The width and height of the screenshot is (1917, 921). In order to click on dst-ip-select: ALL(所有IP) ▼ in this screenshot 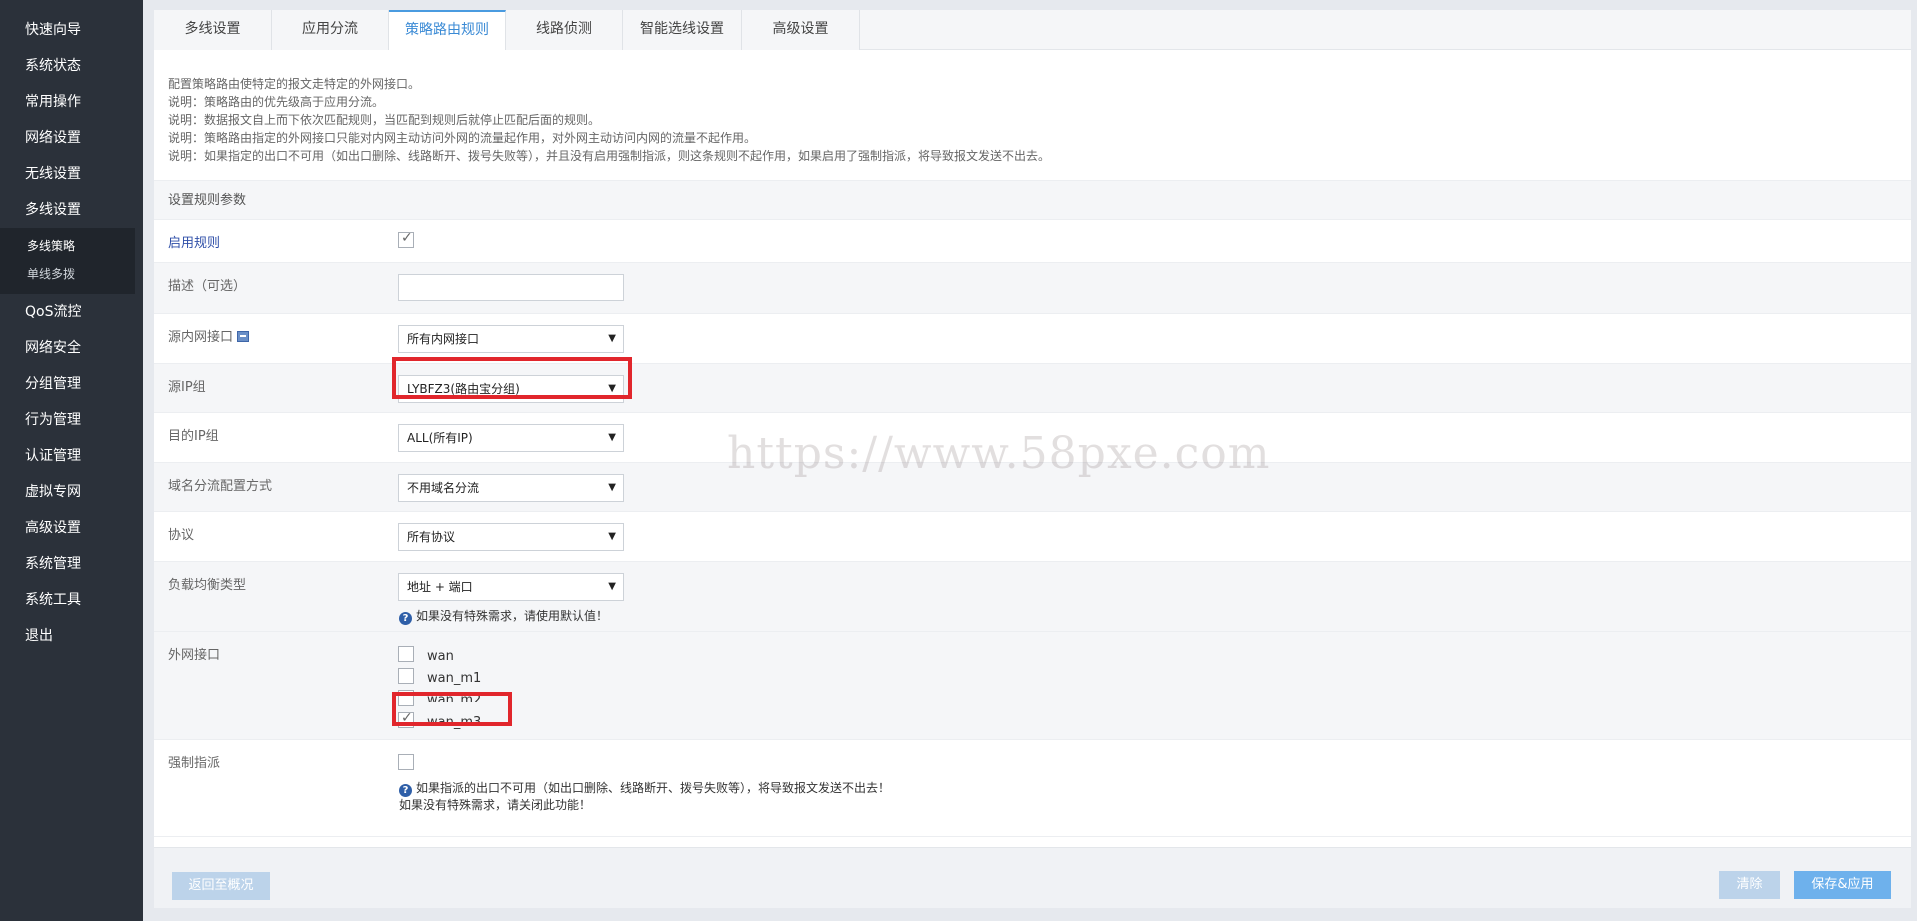, I will do `click(511, 438)`.